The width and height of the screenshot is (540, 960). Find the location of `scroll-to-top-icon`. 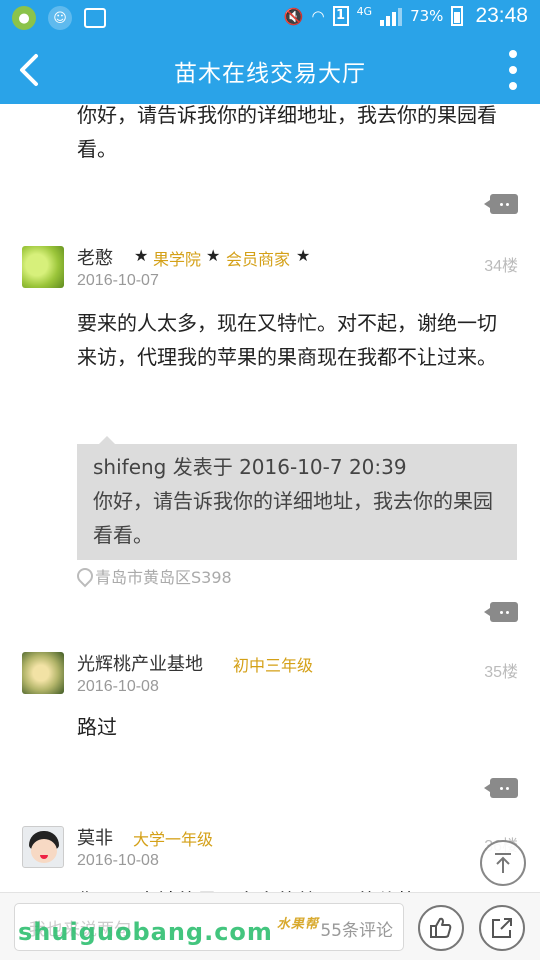

scroll-to-top-icon is located at coordinates (503, 863).